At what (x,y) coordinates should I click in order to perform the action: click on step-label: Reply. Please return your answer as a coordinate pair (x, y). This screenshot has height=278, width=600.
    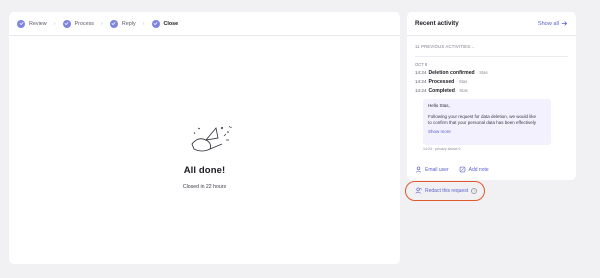
    Looking at the image, I should click on (128, 23).